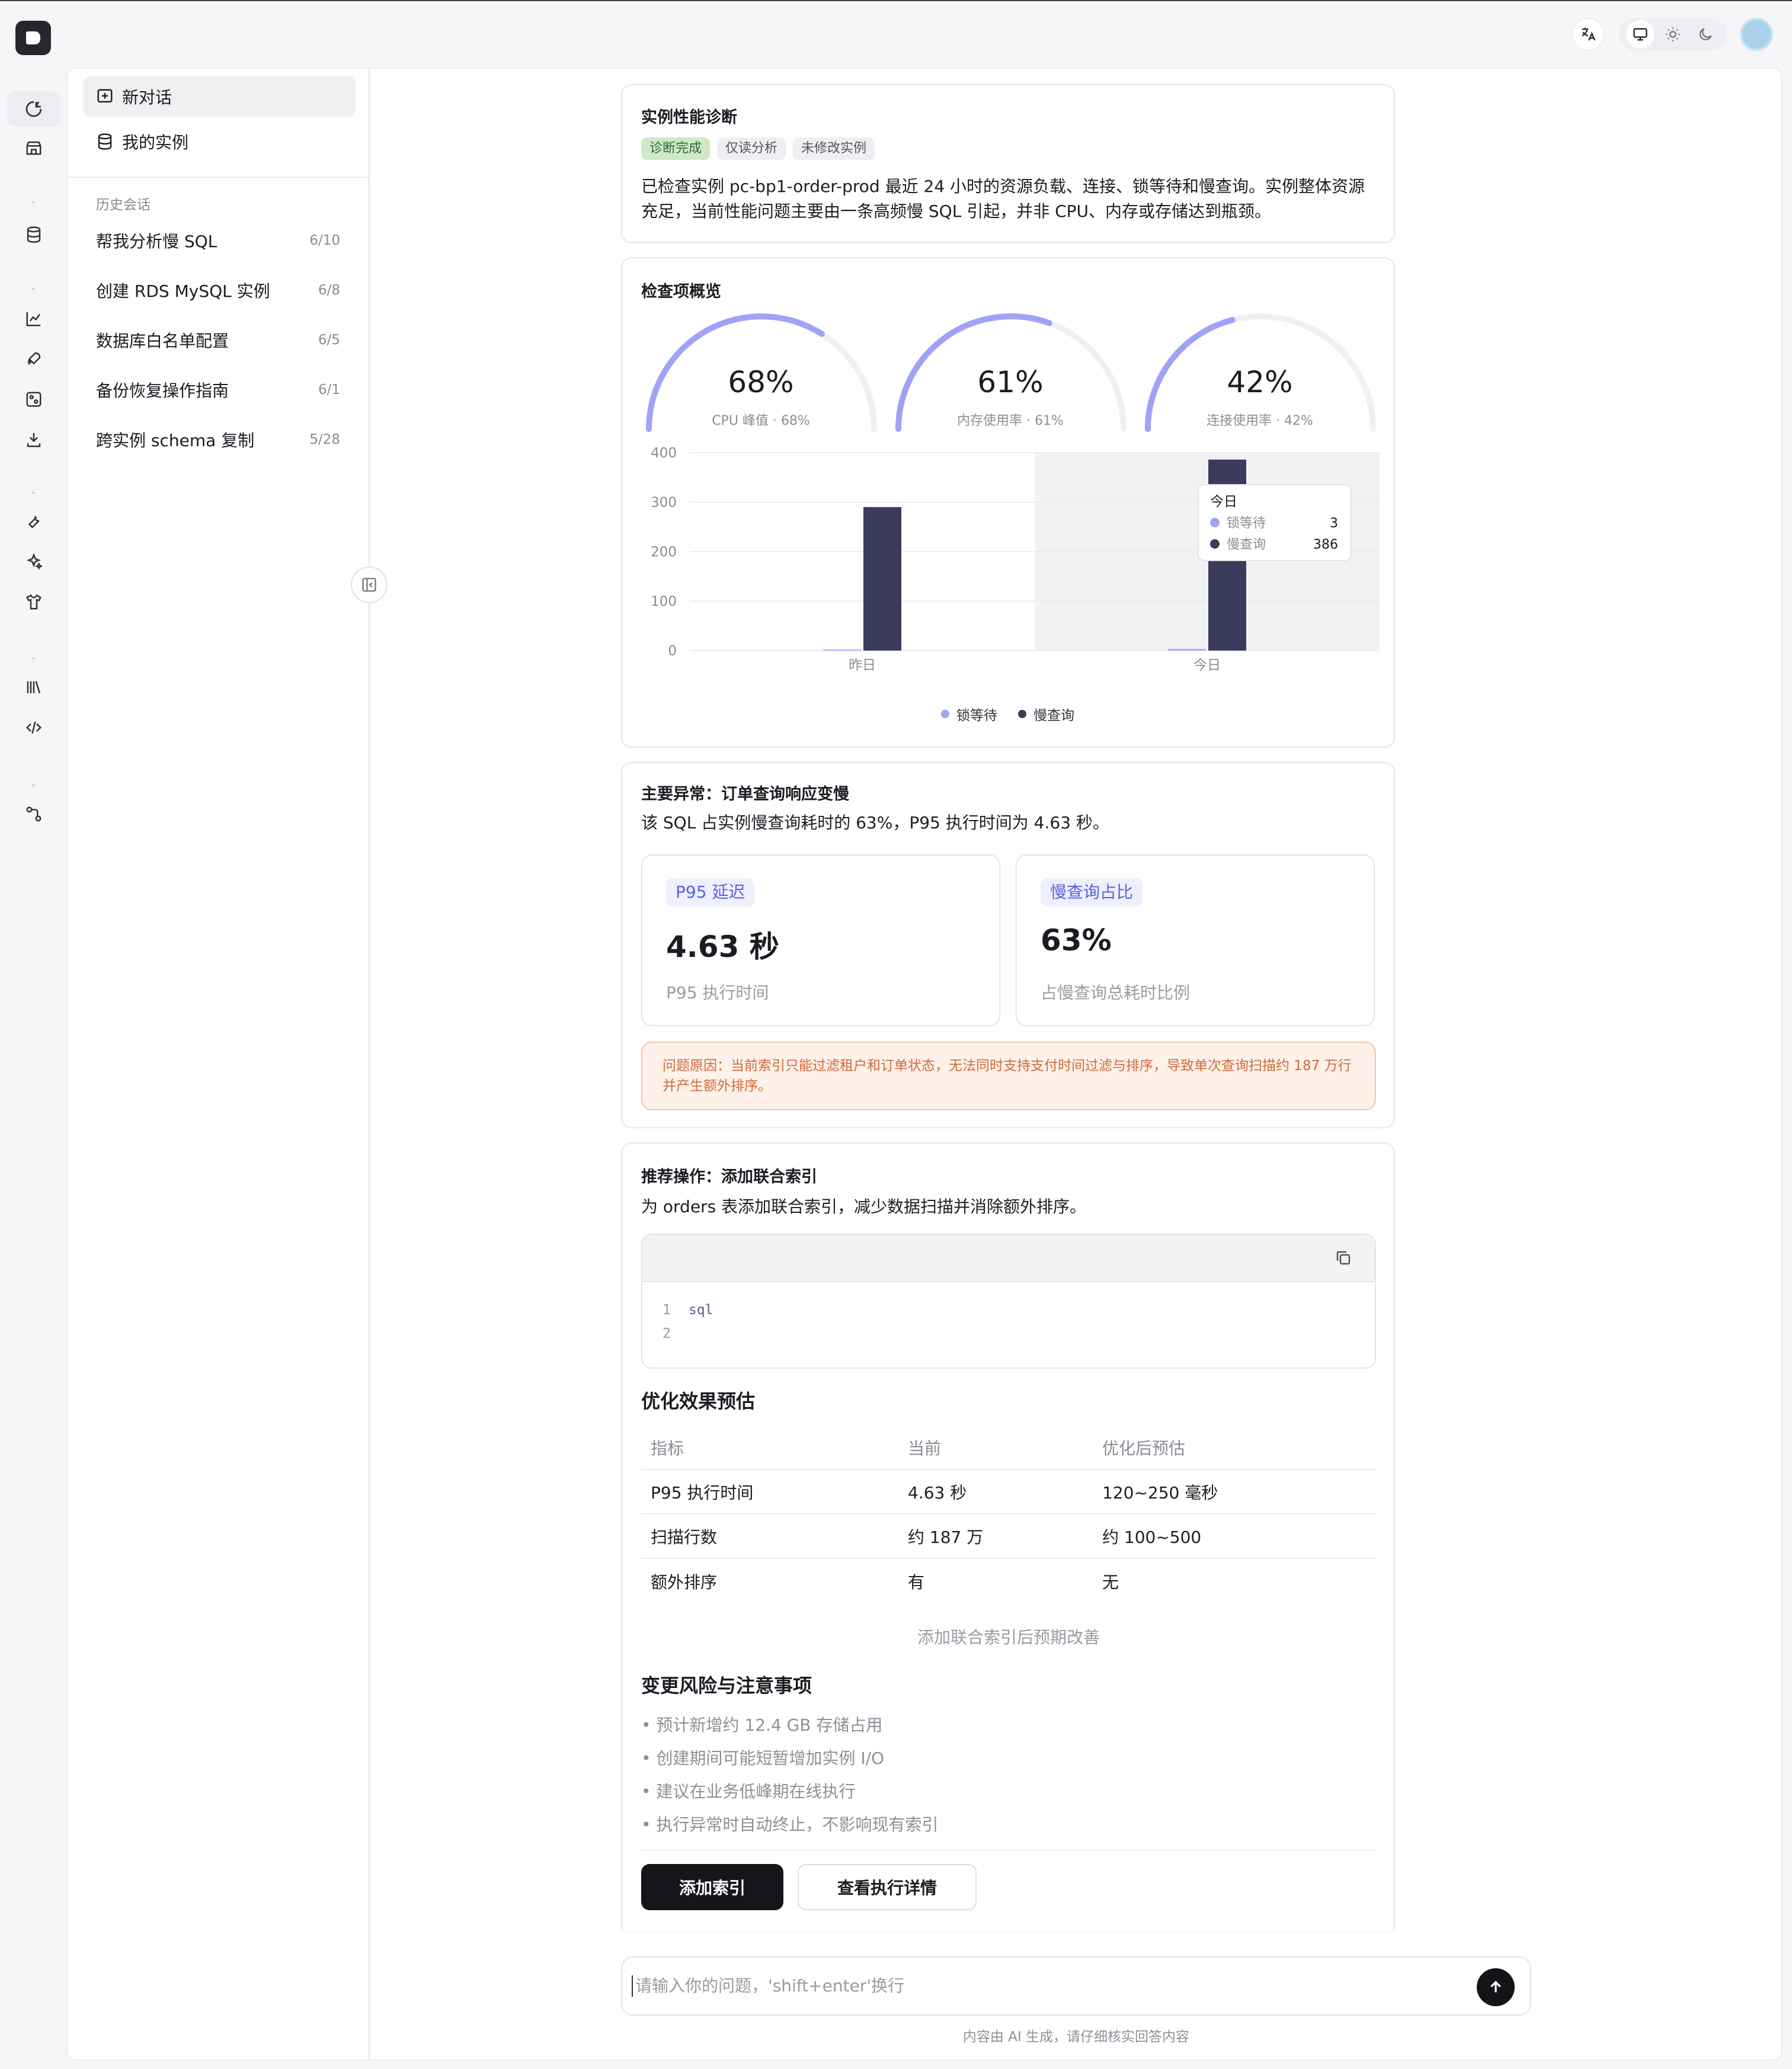 The height and width of the screenshot is (2069, 1792). Describe the element at coordinates (33, 602) in the screenshot. I see `shirt-icon` at that location.